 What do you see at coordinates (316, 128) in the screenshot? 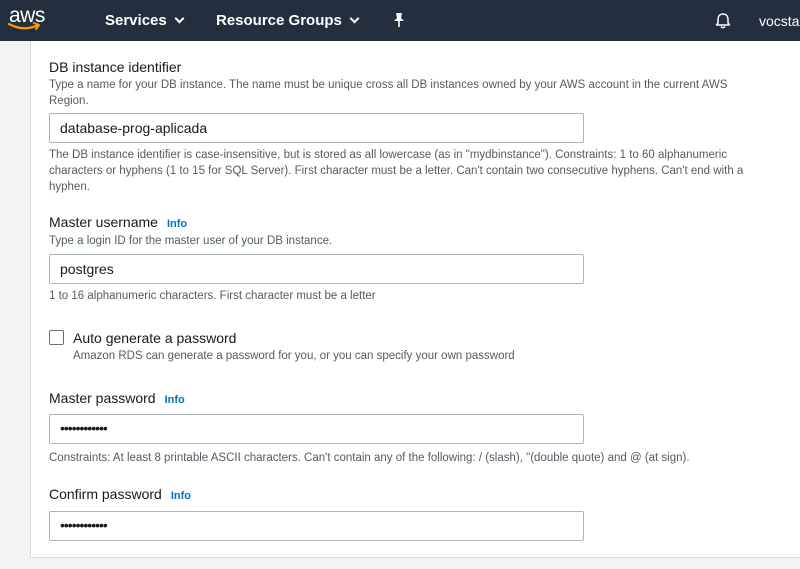
I see `db-identifier-input: database-prog-aplicada` at bounding box center [316, 128].